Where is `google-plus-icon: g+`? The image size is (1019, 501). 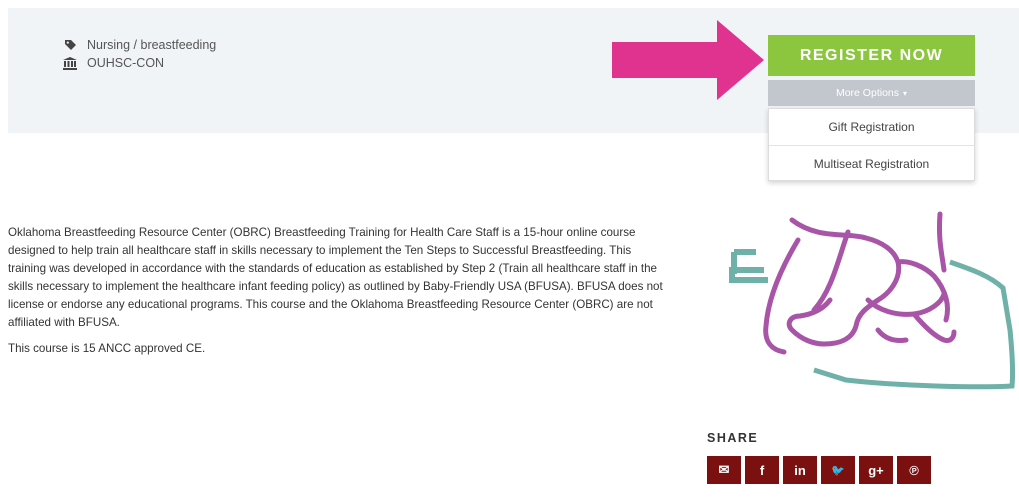
google-plus-icon: g+ is located at coordinates (876, 470).